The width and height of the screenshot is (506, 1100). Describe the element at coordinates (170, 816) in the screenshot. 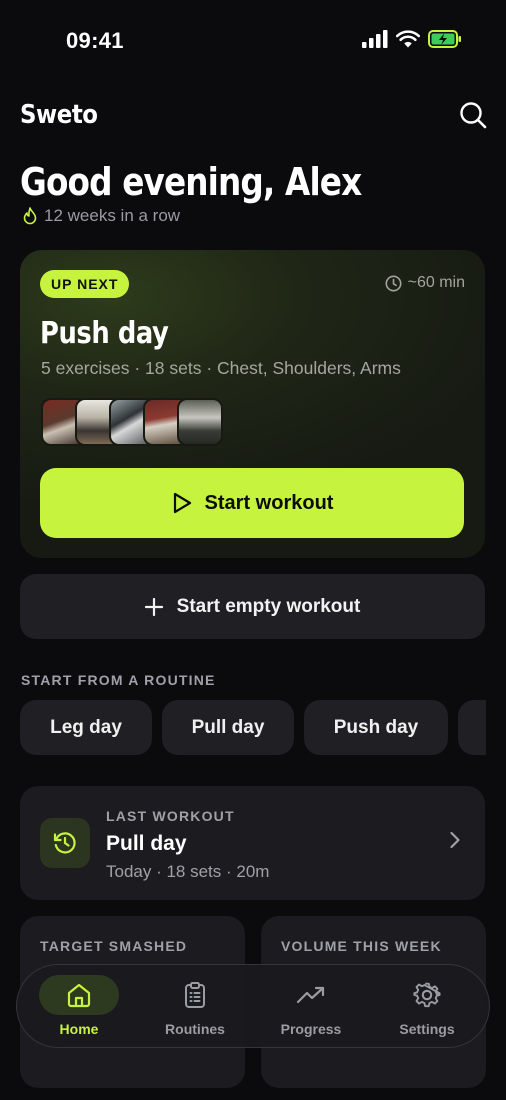

I see `last-workout-label: LAST WORKOUT` at that location.